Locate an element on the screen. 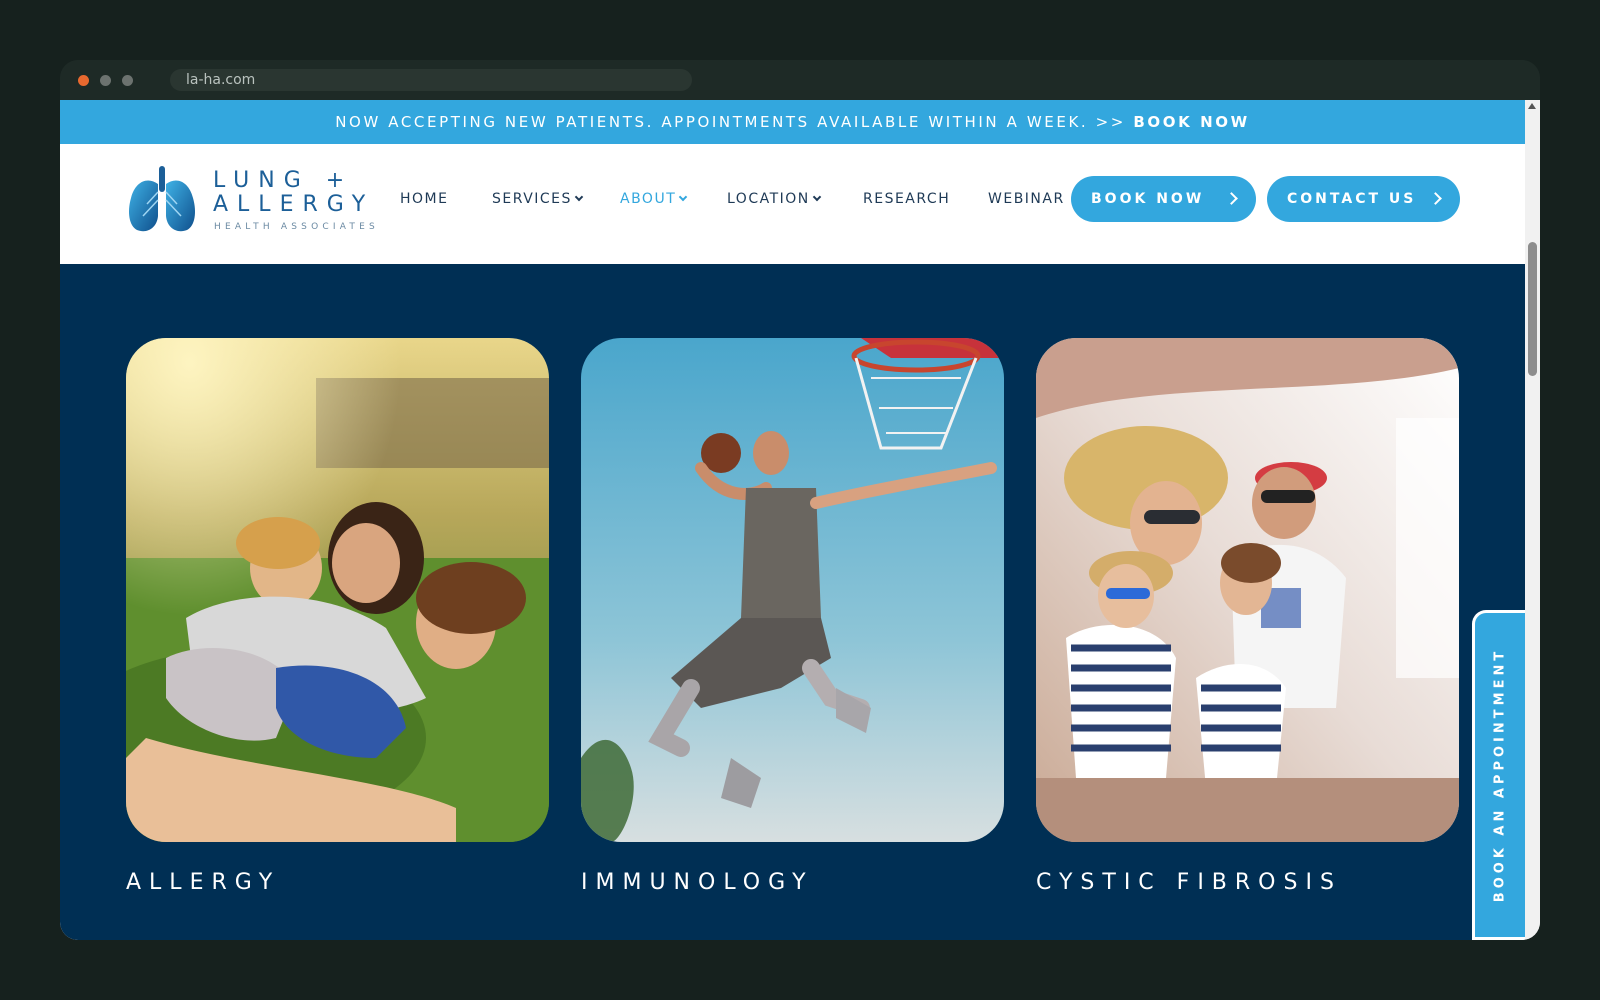  page-scrollbar is located at coordinates (1532, 520).